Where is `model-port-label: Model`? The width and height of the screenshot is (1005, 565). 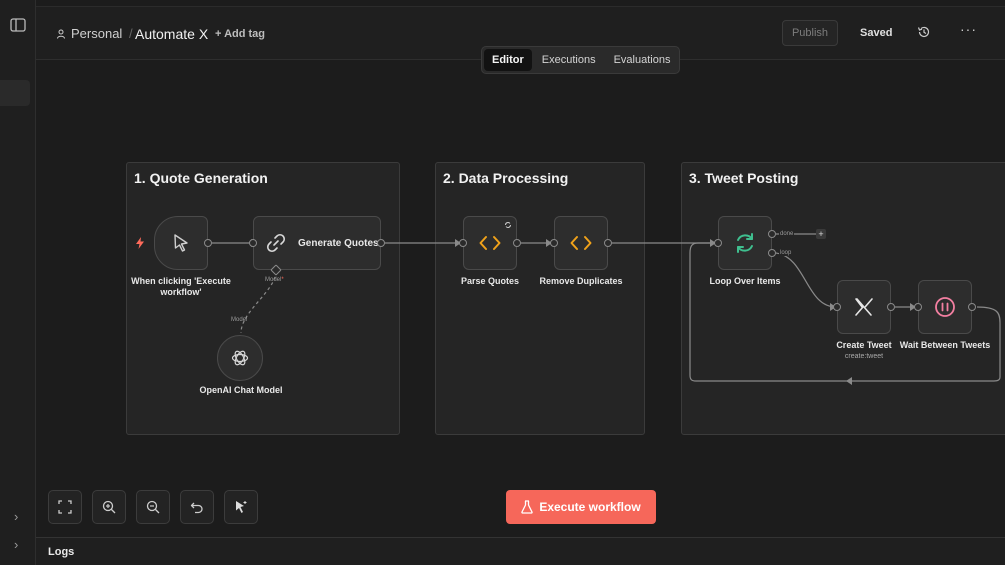
model-port-label: Model is located at coordinates (239, 320).